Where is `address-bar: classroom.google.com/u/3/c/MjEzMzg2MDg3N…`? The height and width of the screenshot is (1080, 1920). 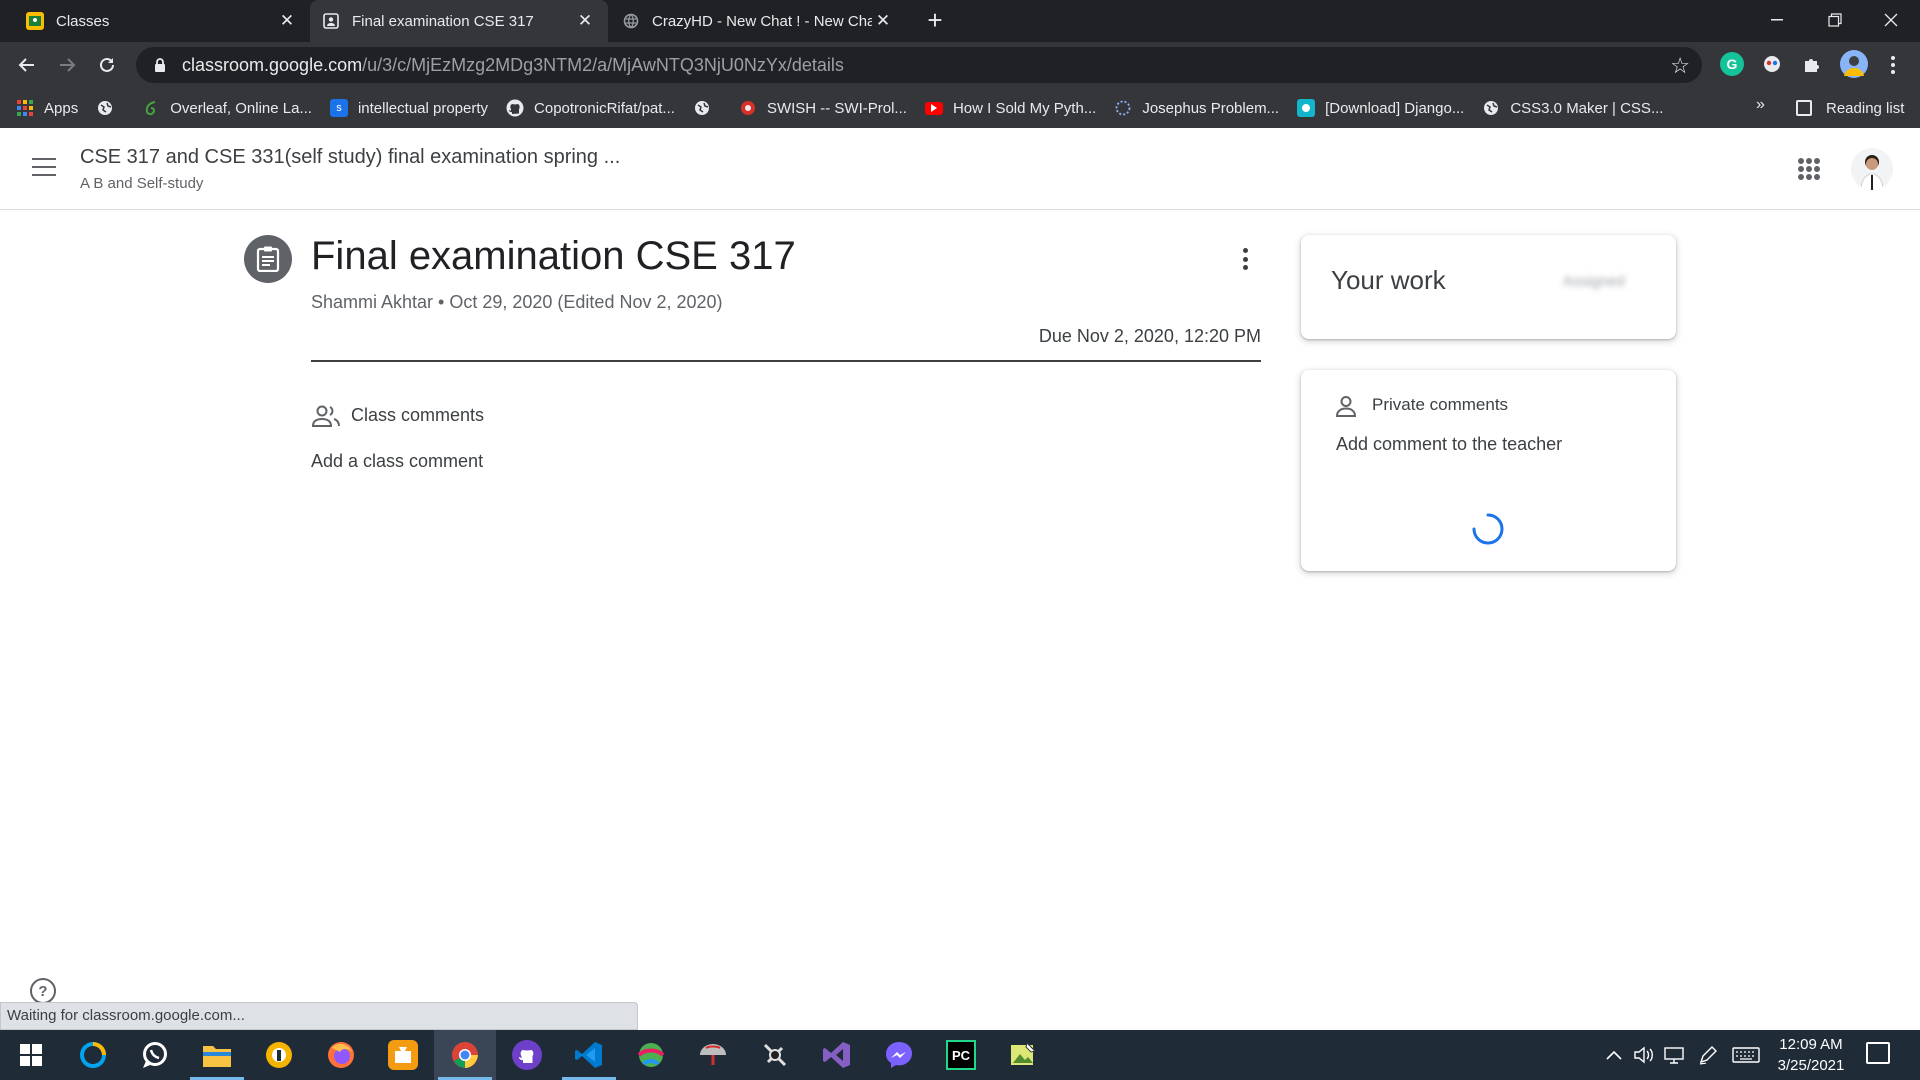
address-bar: classroom.google.com/u/3/c/MjEzMzg2MDg3N… is located at coordinates (919, 65).